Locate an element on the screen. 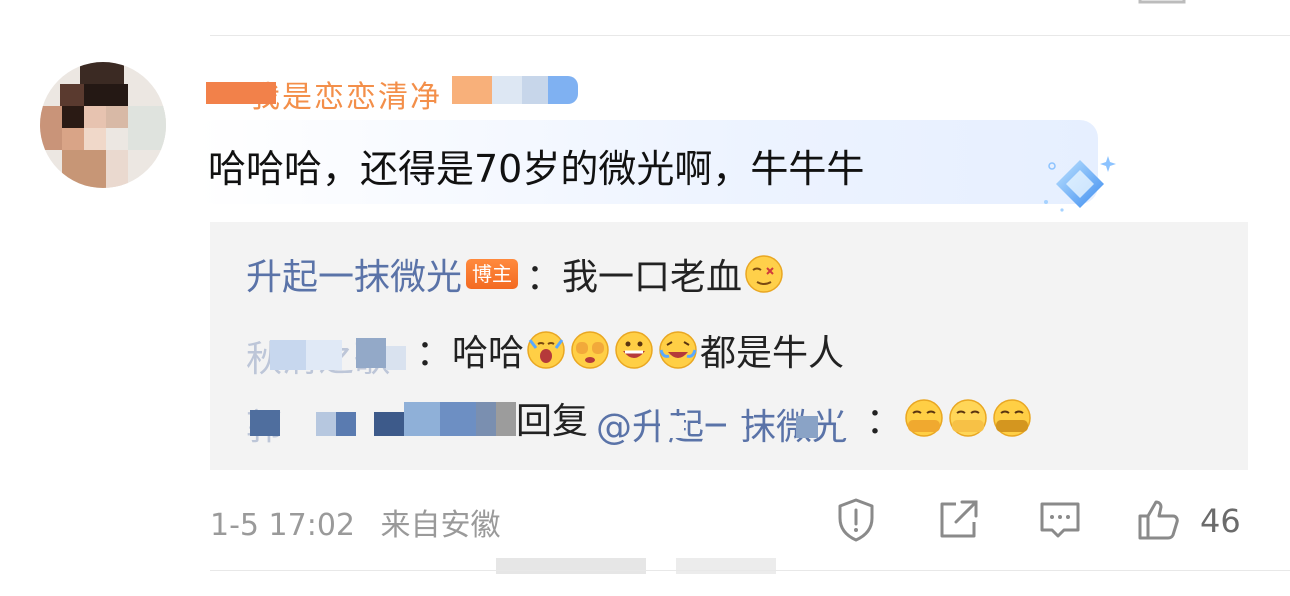 The height and width of the screenshot is (596, 1290). vip-badge-mosaic is located at coordinates (563, 90).